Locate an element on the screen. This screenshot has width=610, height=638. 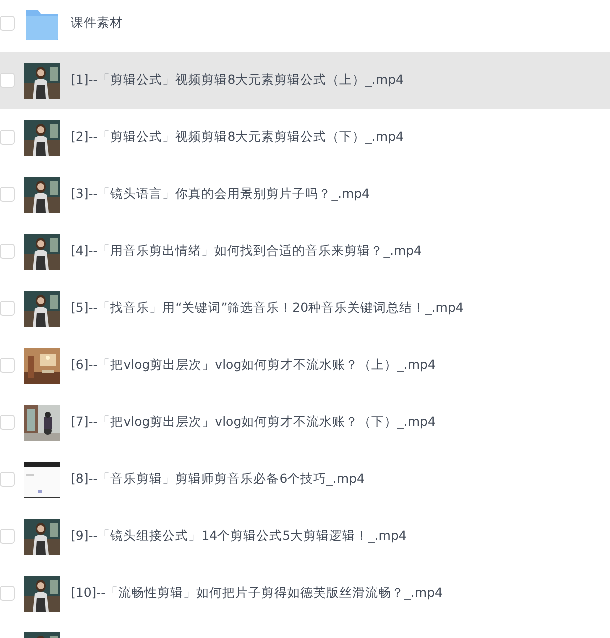
file-row: [1]--「剪辑公式」视频剪辑8大元素剪辑公式（上）_.mp4 is located at coordinates (305, 80).